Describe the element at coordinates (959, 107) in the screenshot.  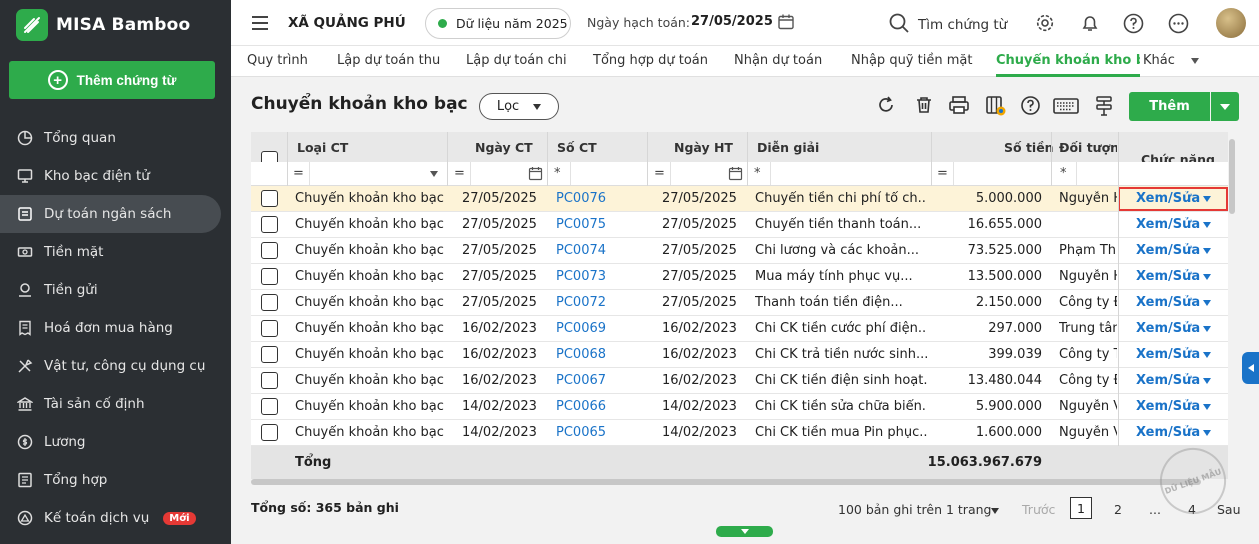
I see `print-icon` at that location.